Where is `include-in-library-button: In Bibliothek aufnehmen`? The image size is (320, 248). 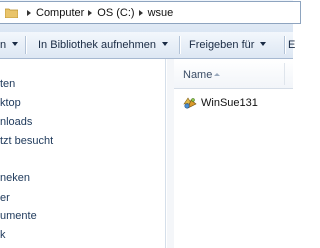 include-in-library-button: In Bibliothek aufnehmen is located at coordinates (103, 45).